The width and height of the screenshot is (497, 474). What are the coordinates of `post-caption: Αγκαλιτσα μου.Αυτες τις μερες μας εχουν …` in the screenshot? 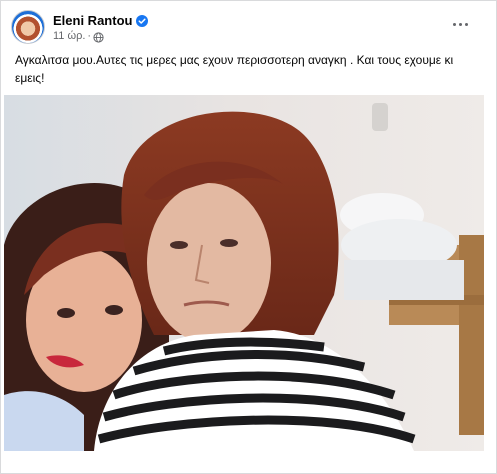 It's located at (234, 69).